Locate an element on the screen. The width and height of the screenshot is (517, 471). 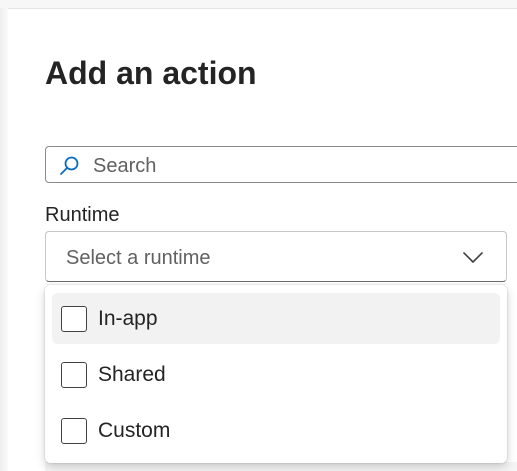
option-label: Shared is located at coordinates (132, 374).